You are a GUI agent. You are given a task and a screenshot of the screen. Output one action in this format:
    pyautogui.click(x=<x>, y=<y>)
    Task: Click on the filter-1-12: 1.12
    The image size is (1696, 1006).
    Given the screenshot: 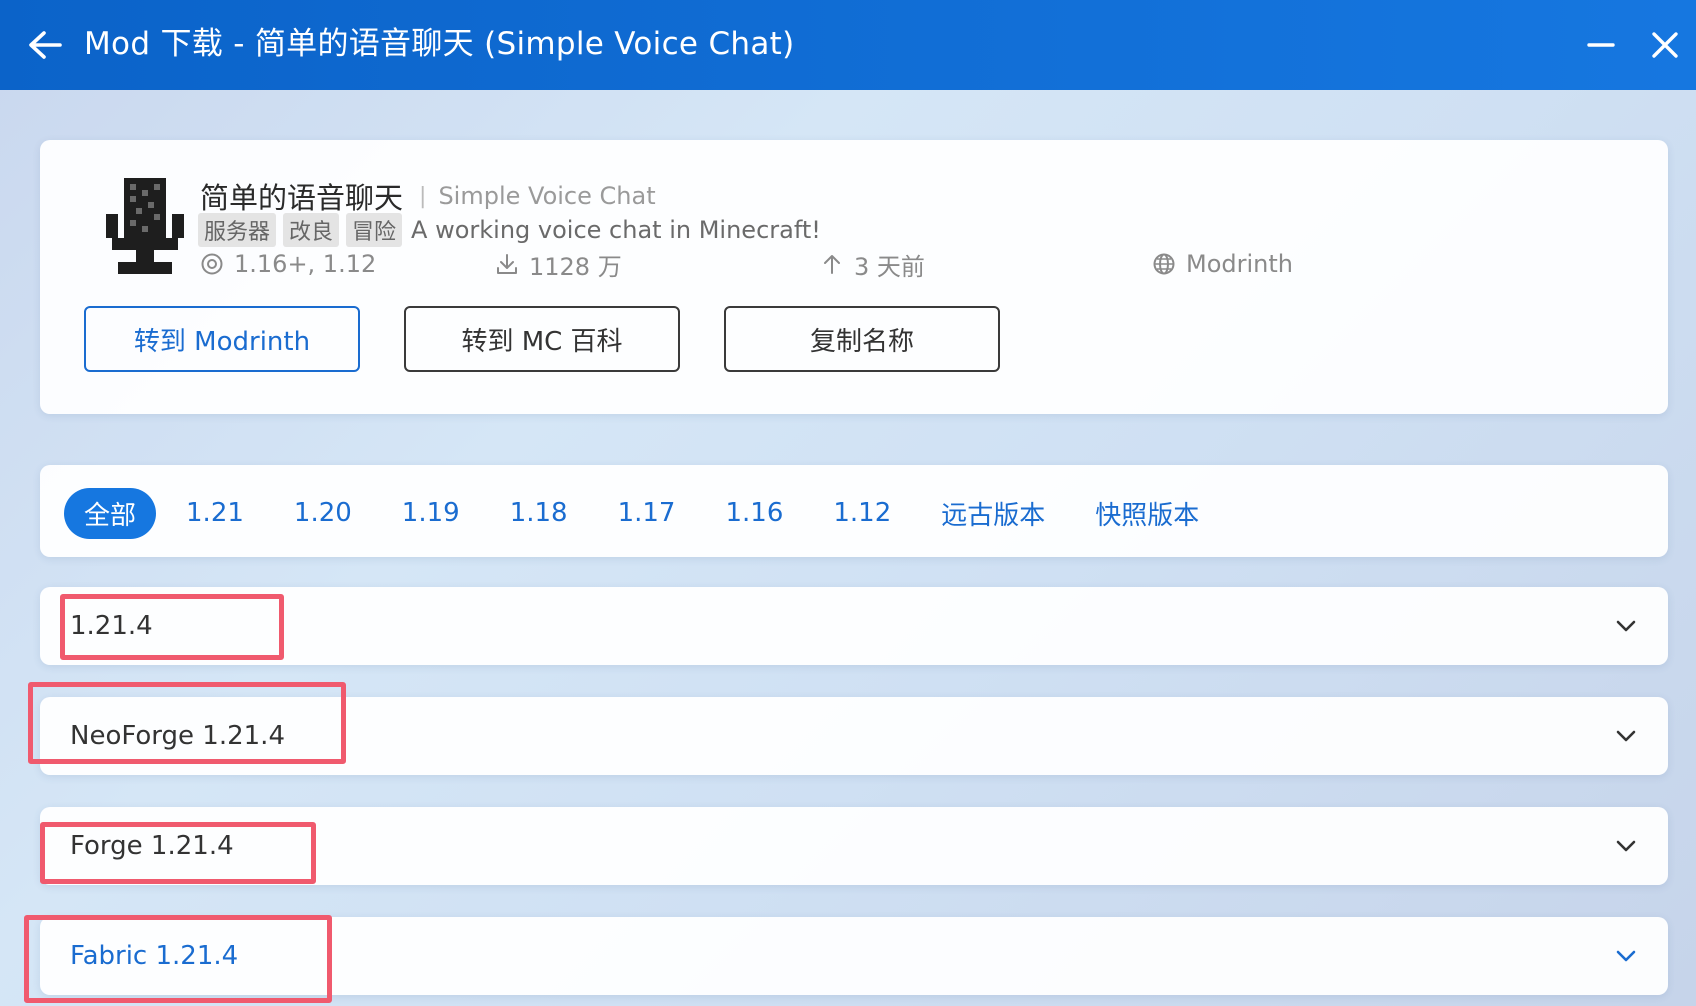 What is the action you would take?
    pyautogui.click(x=862, y=513)
    